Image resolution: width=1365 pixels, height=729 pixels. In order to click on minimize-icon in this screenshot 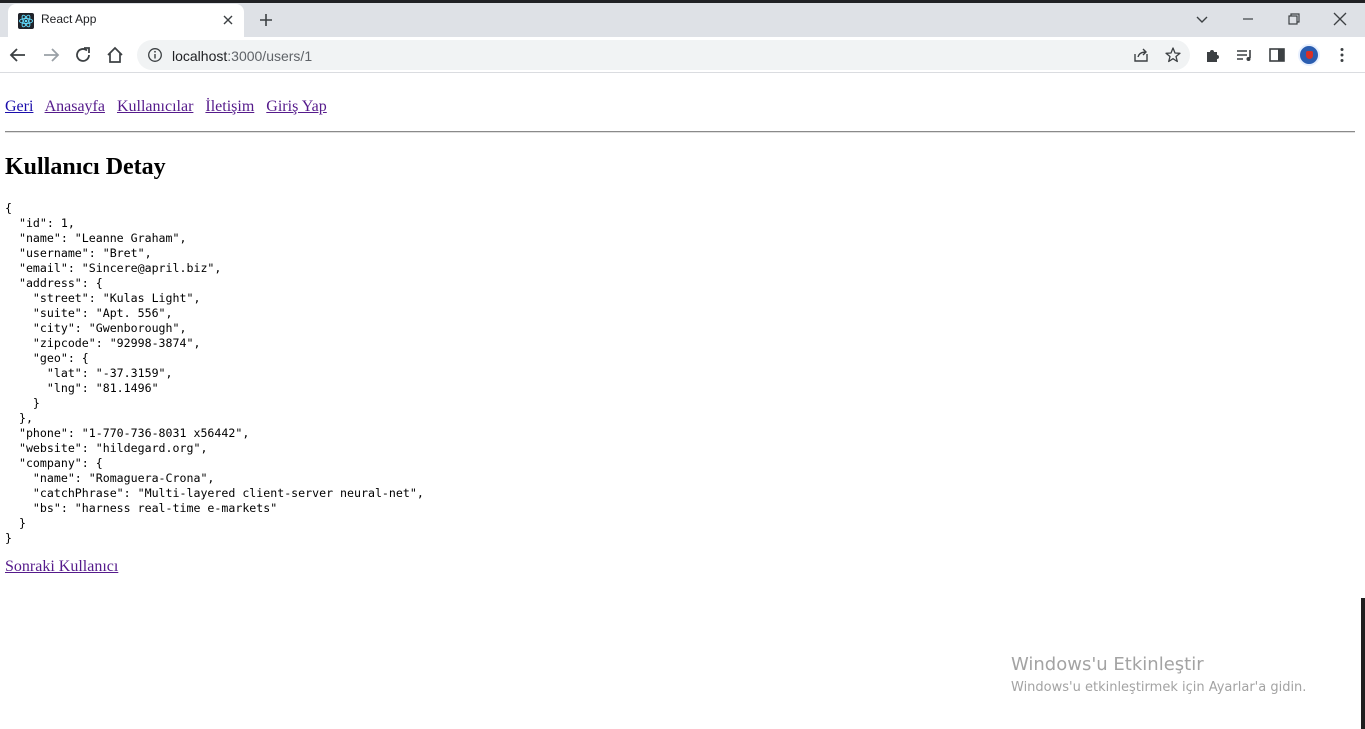, I will do `click(1248, 19)`.